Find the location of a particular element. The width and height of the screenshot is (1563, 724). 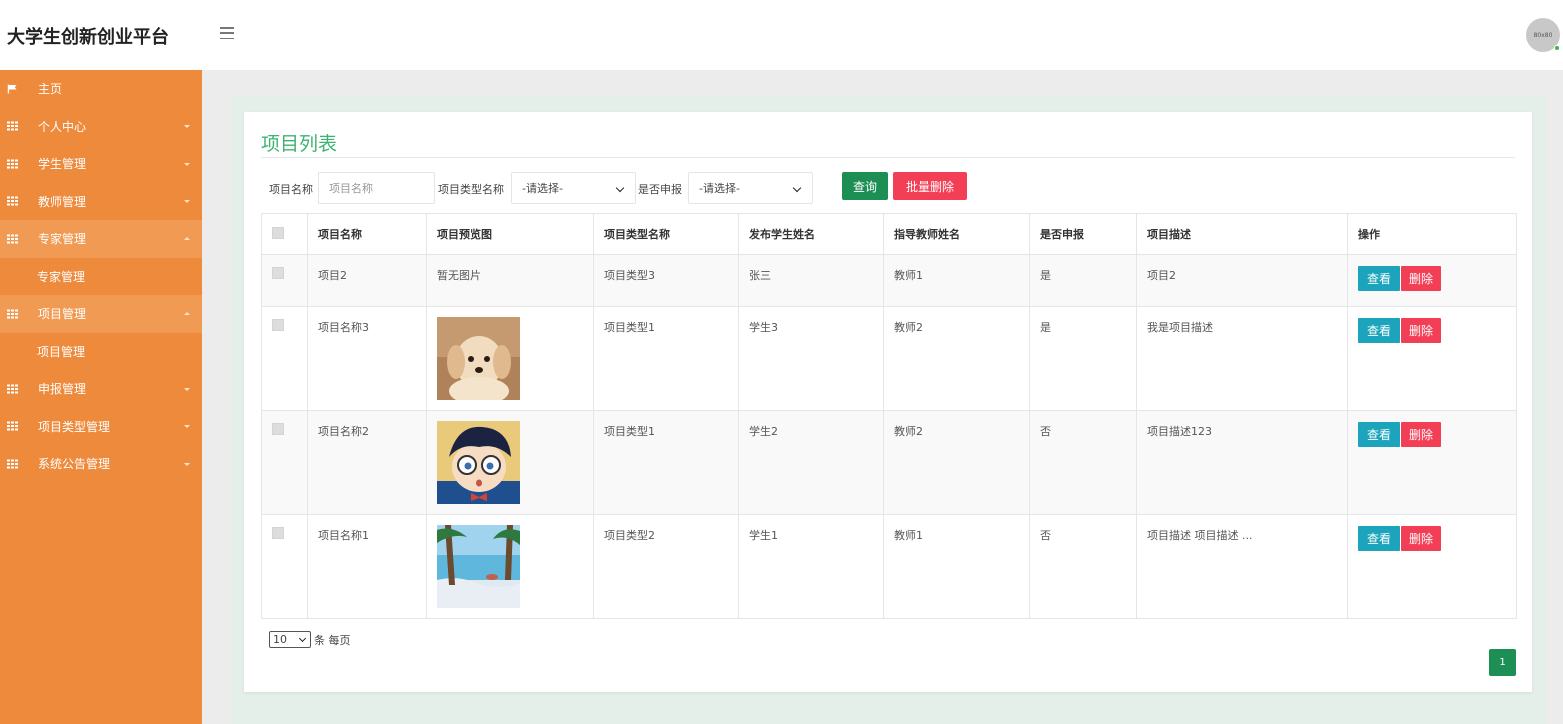

page-size-select: 10 is located at coordinates (290, 639).